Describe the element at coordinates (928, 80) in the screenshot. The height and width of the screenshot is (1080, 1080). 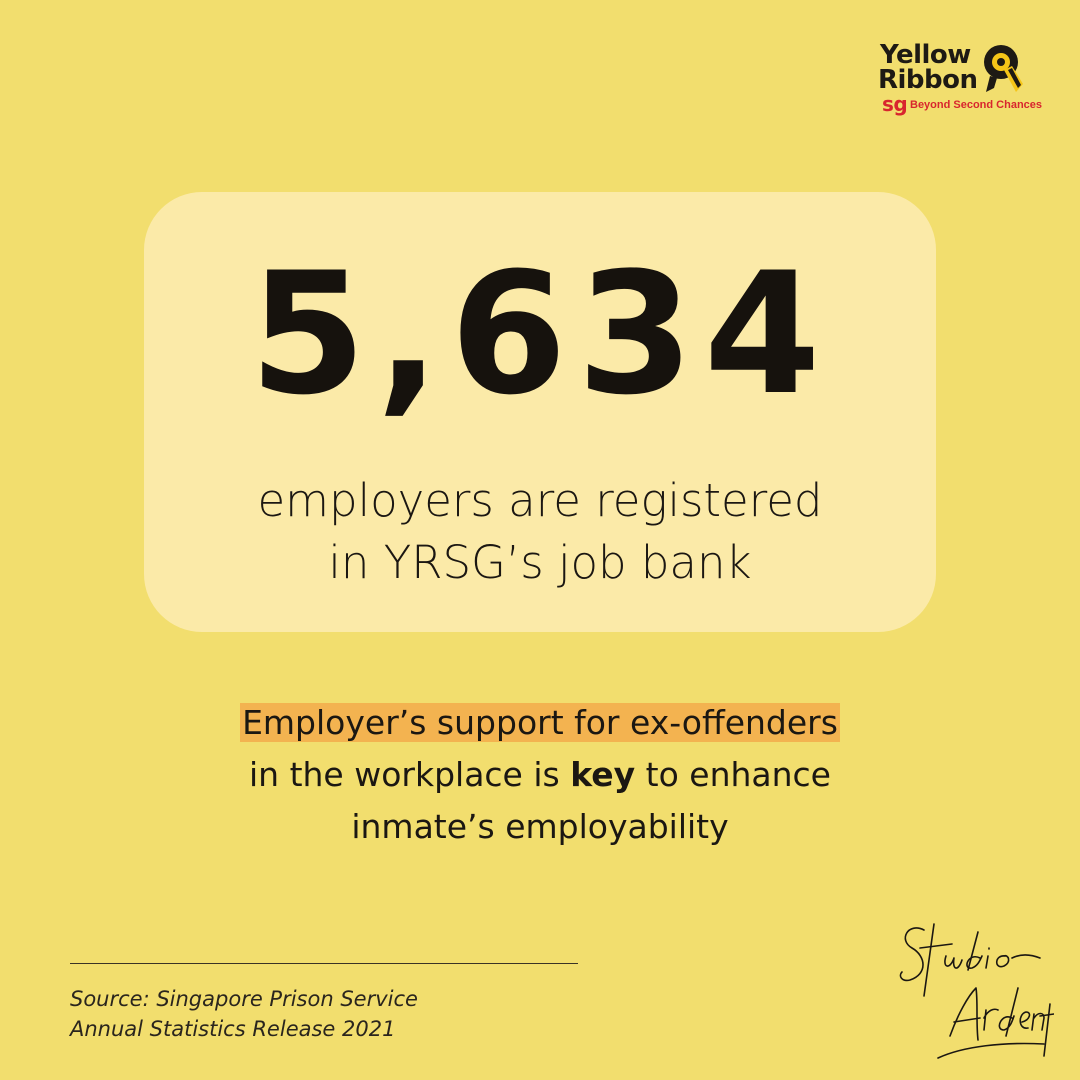
I see `logo-word-ribbon: Ribbon` at that location.